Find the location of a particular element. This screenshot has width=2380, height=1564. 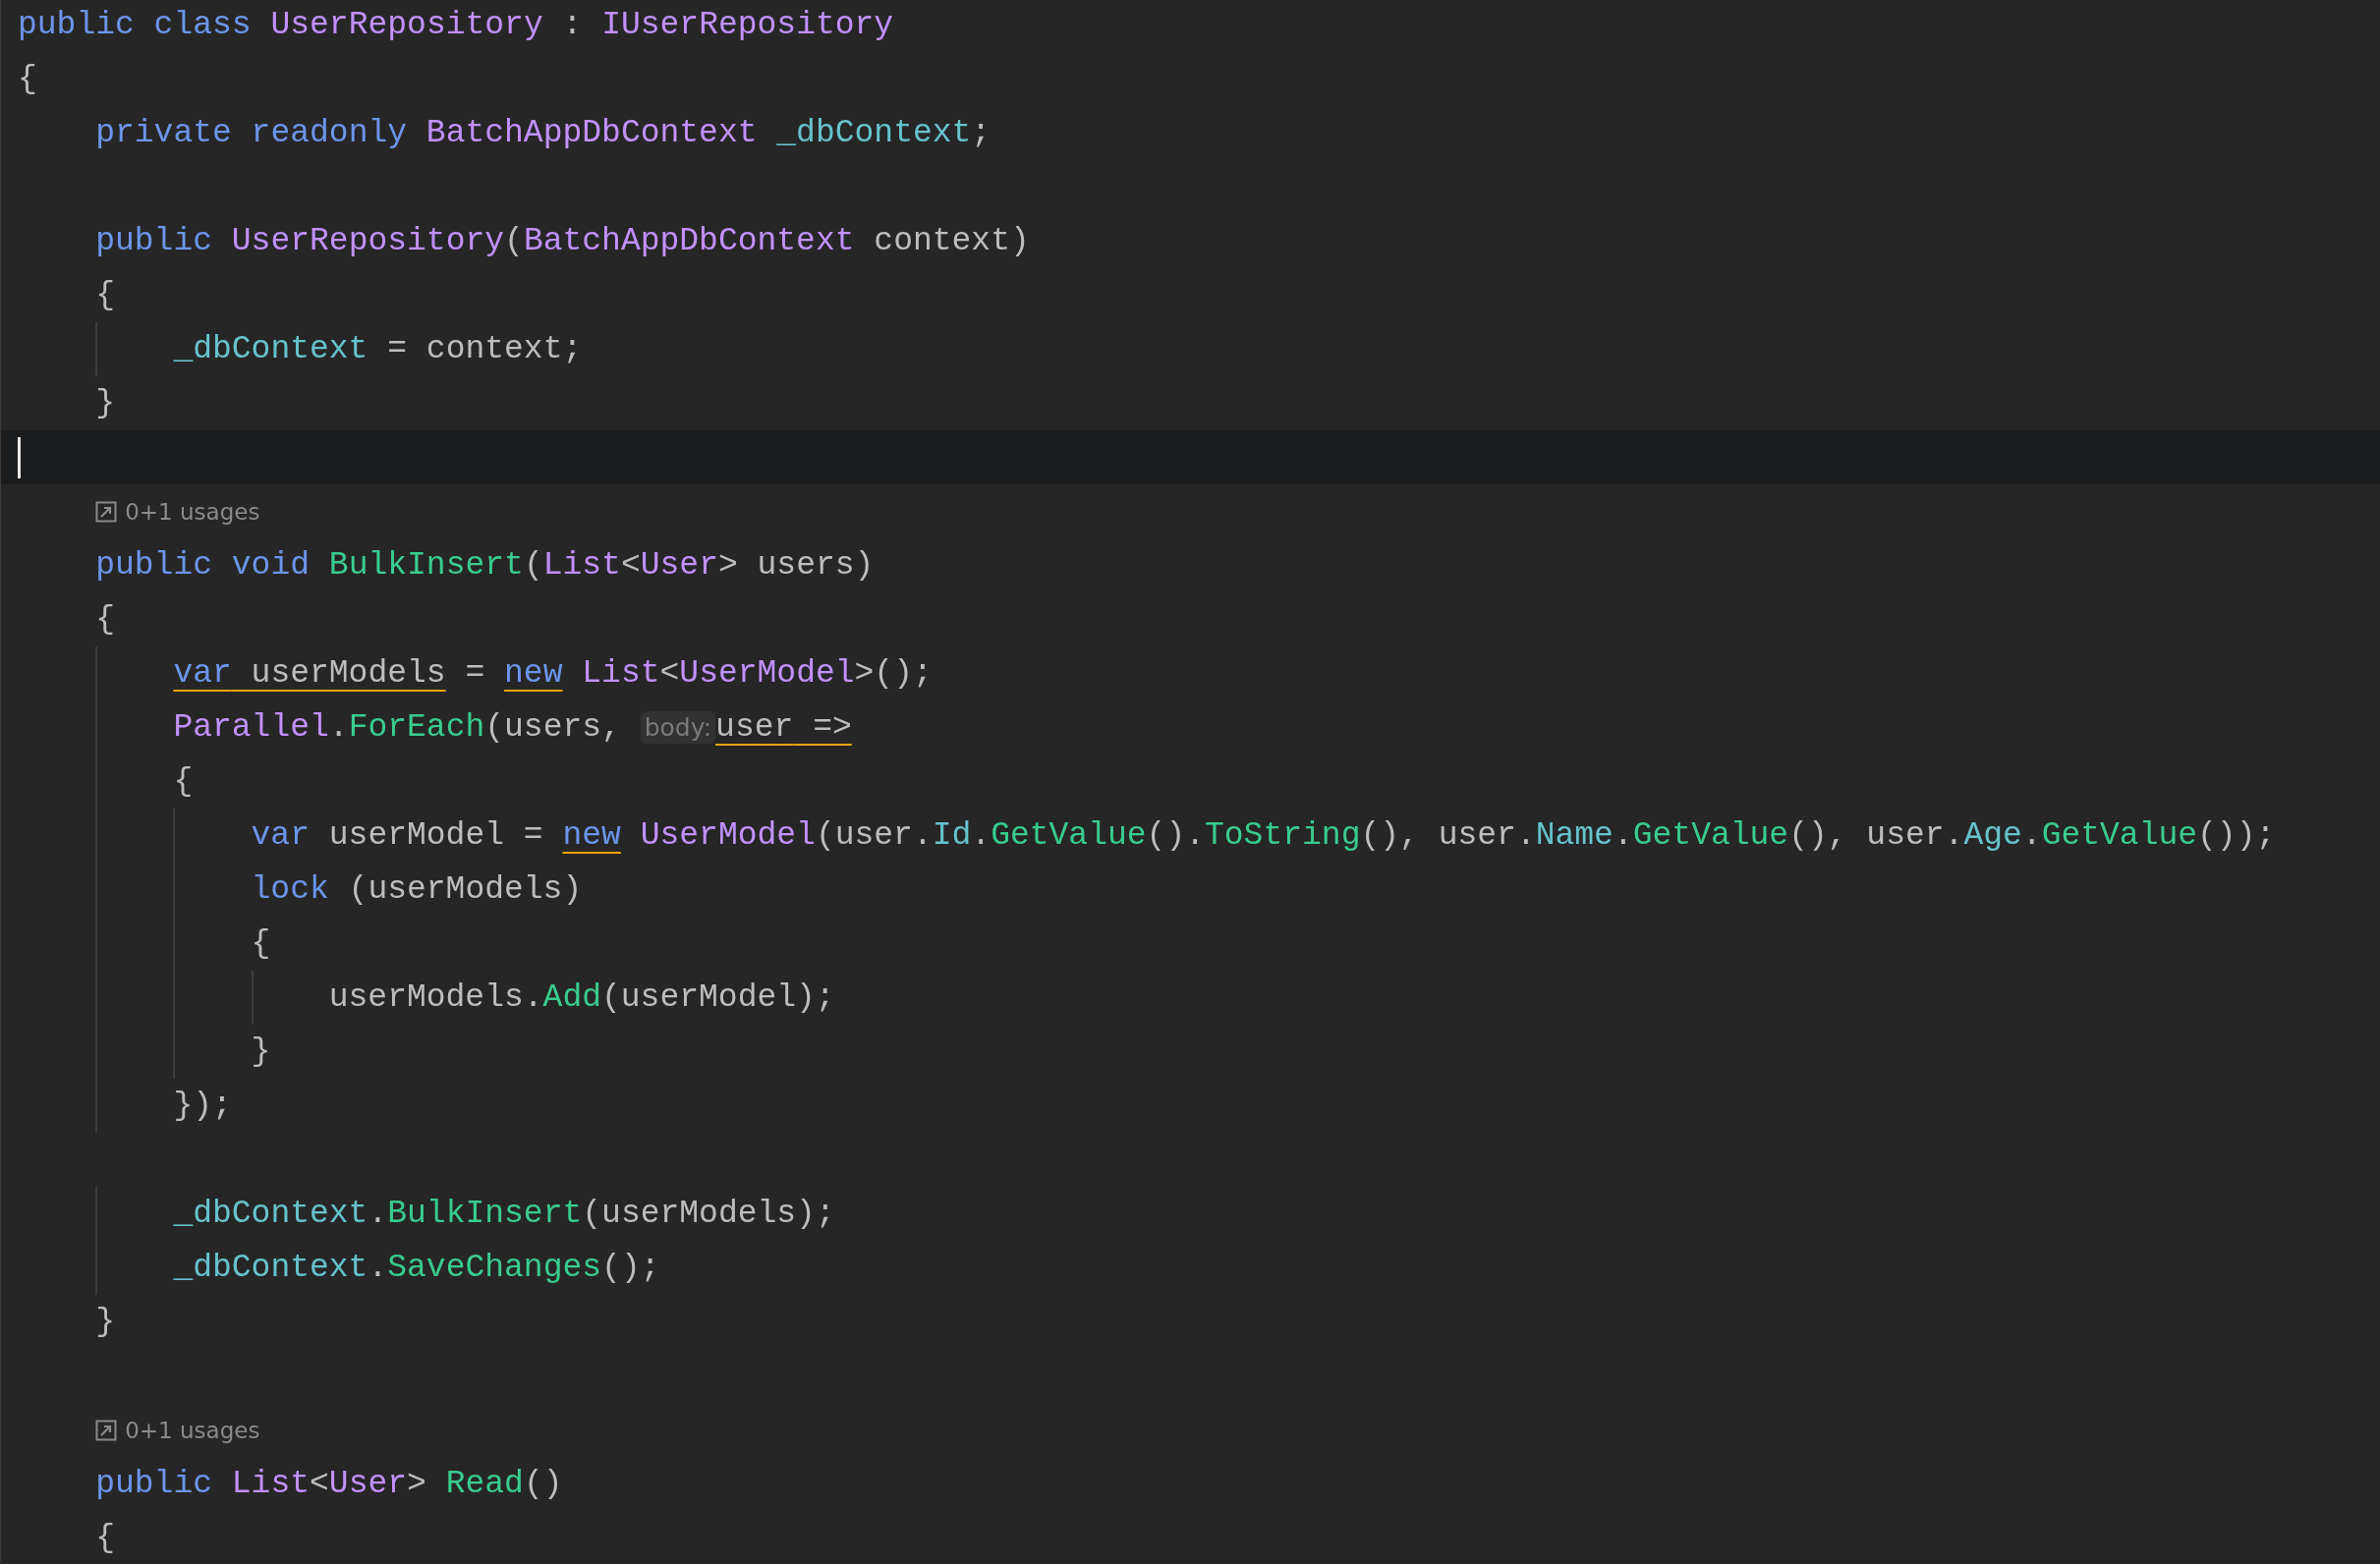

code-text: public List<User> Read() is located at coordinates (329, 1484).